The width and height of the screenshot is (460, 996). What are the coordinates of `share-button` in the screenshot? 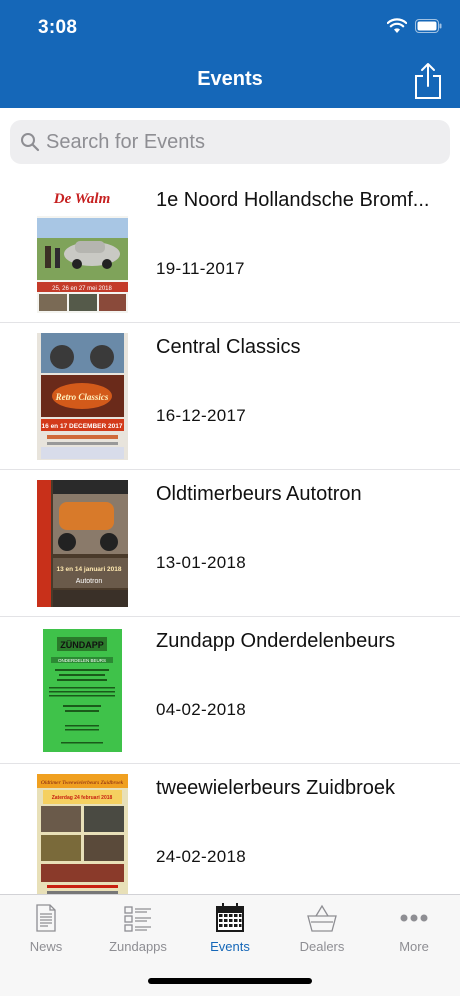 It's located at (428, 81).